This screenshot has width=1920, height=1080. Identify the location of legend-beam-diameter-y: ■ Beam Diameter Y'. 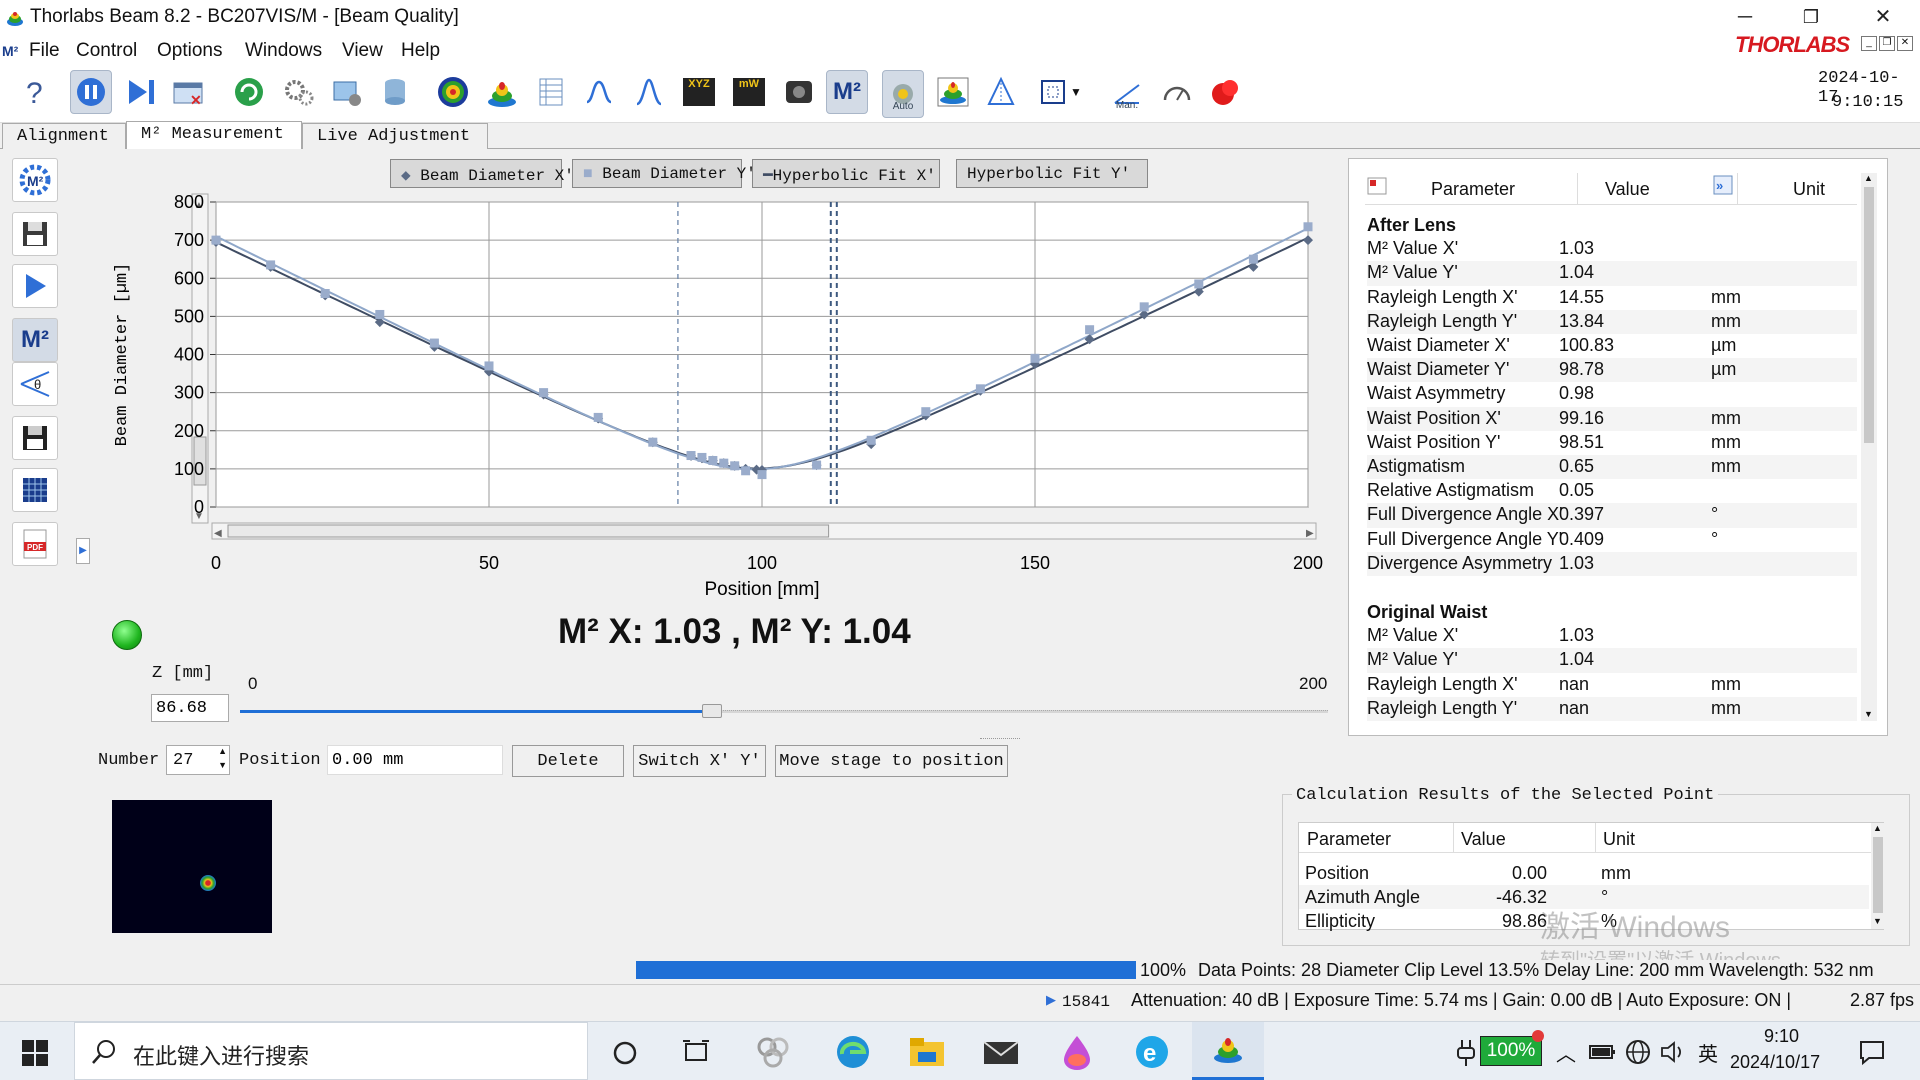
(664, 173).